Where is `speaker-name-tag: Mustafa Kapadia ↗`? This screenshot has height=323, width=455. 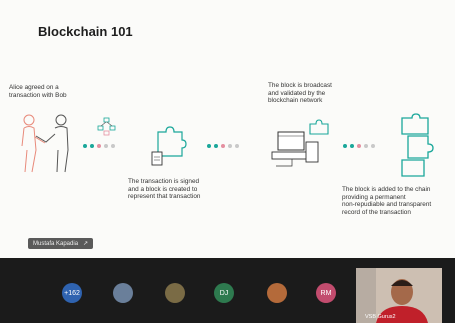
speaker-name-tag: Mustafa Kapadia ↗ is located at coordinates (61, 243).